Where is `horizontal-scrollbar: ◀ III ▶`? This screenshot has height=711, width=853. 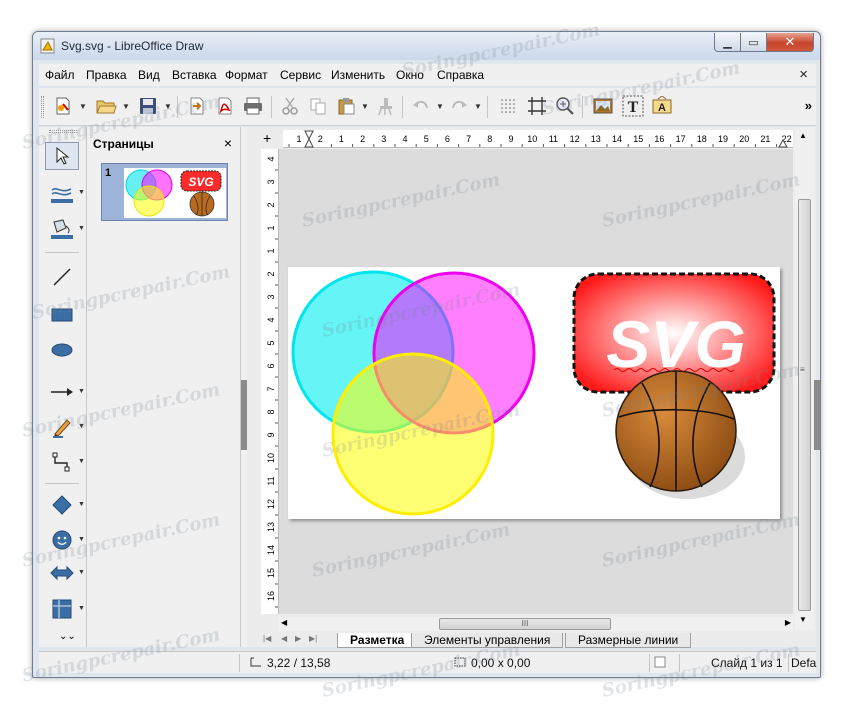
horizontal-scrollbar: ◀ III ▶ is located at coordinates (536, 624).